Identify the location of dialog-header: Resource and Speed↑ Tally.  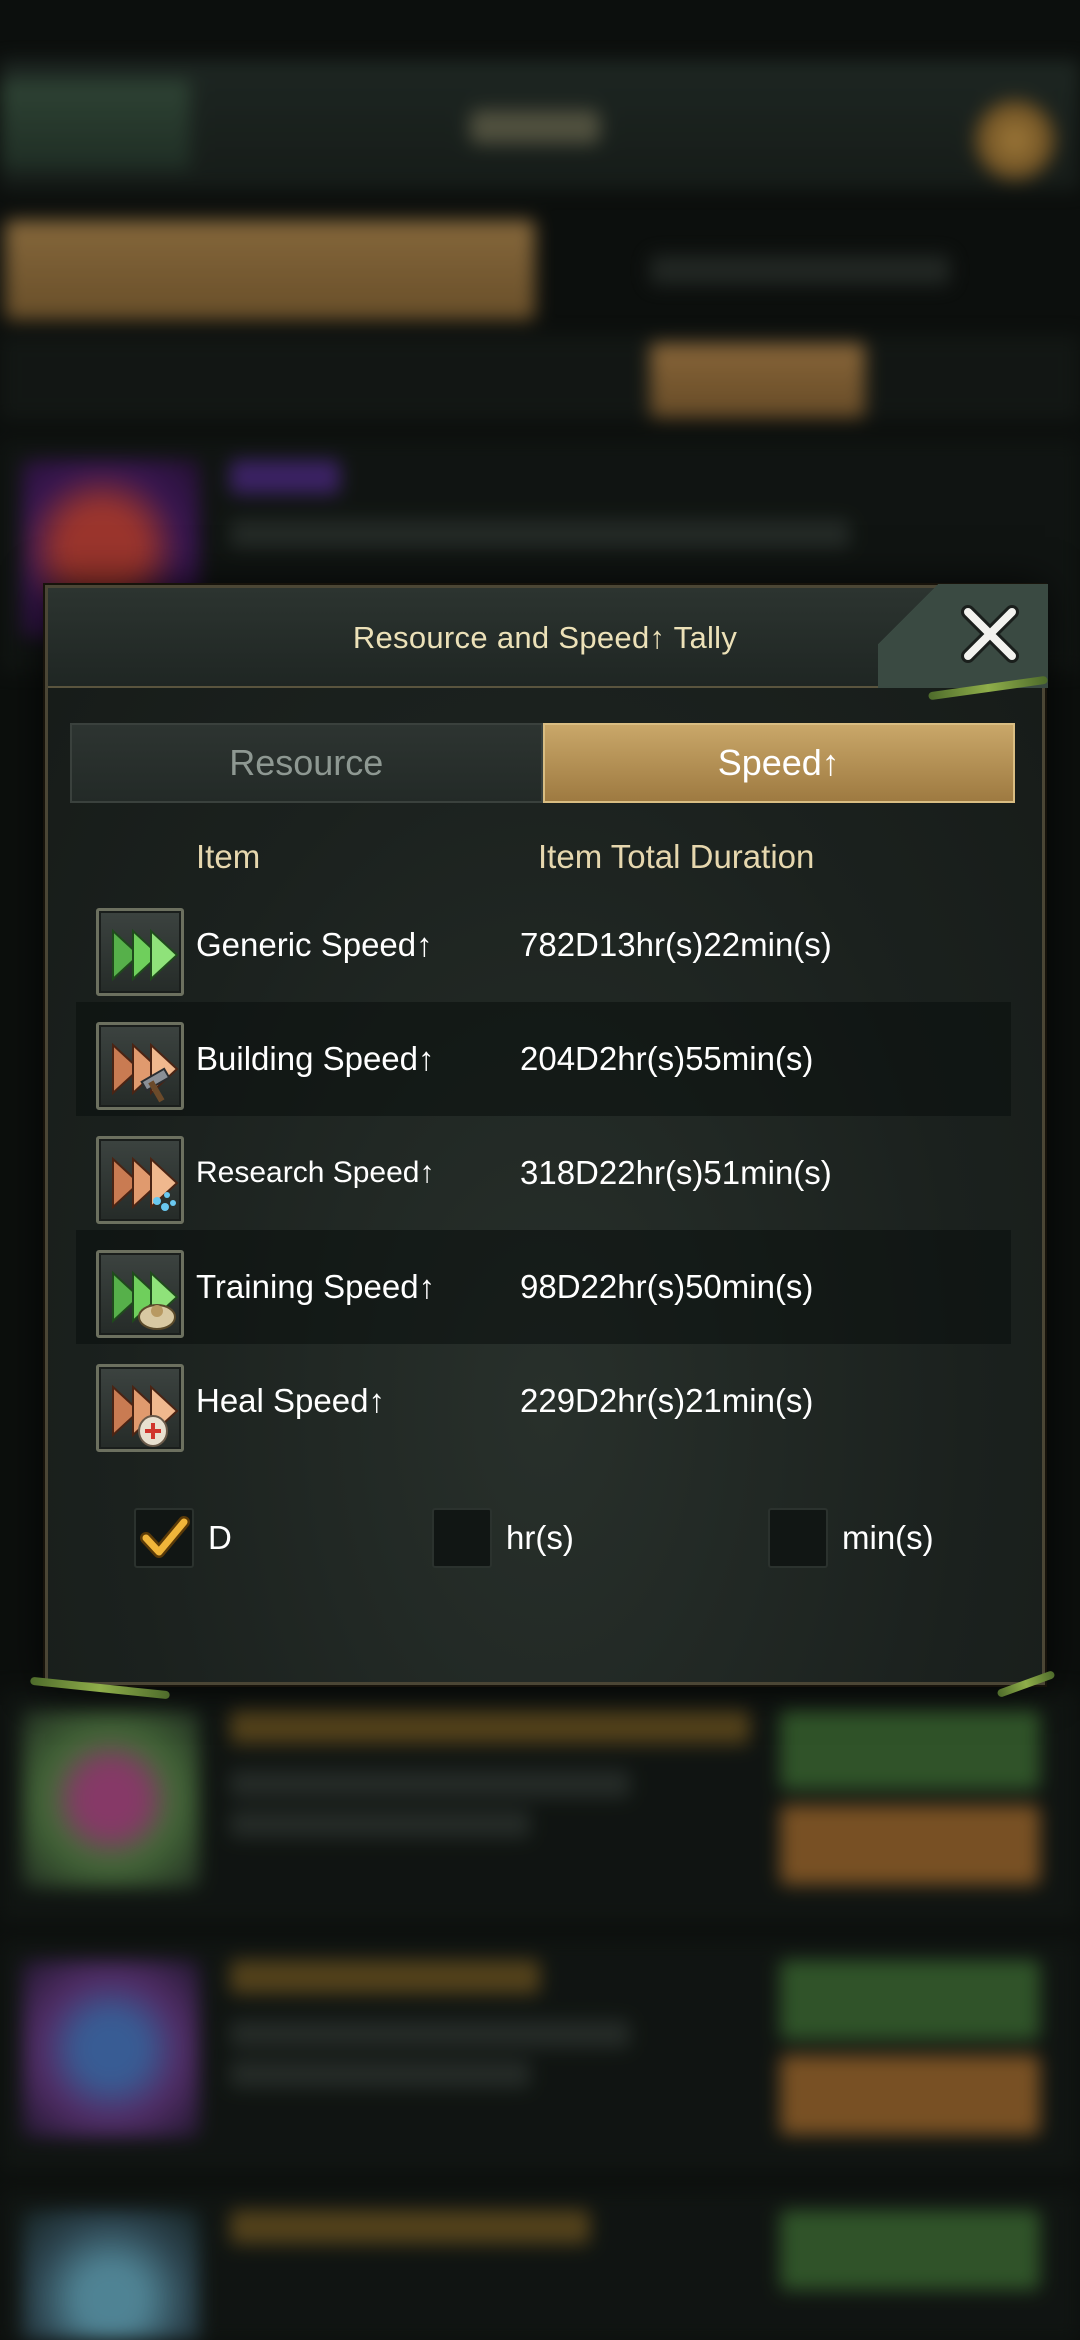
(548, 642).